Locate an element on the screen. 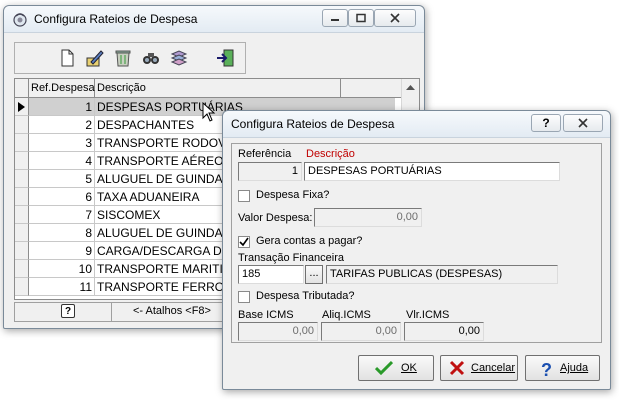  edit-icon is located at coordinates (95, 58).